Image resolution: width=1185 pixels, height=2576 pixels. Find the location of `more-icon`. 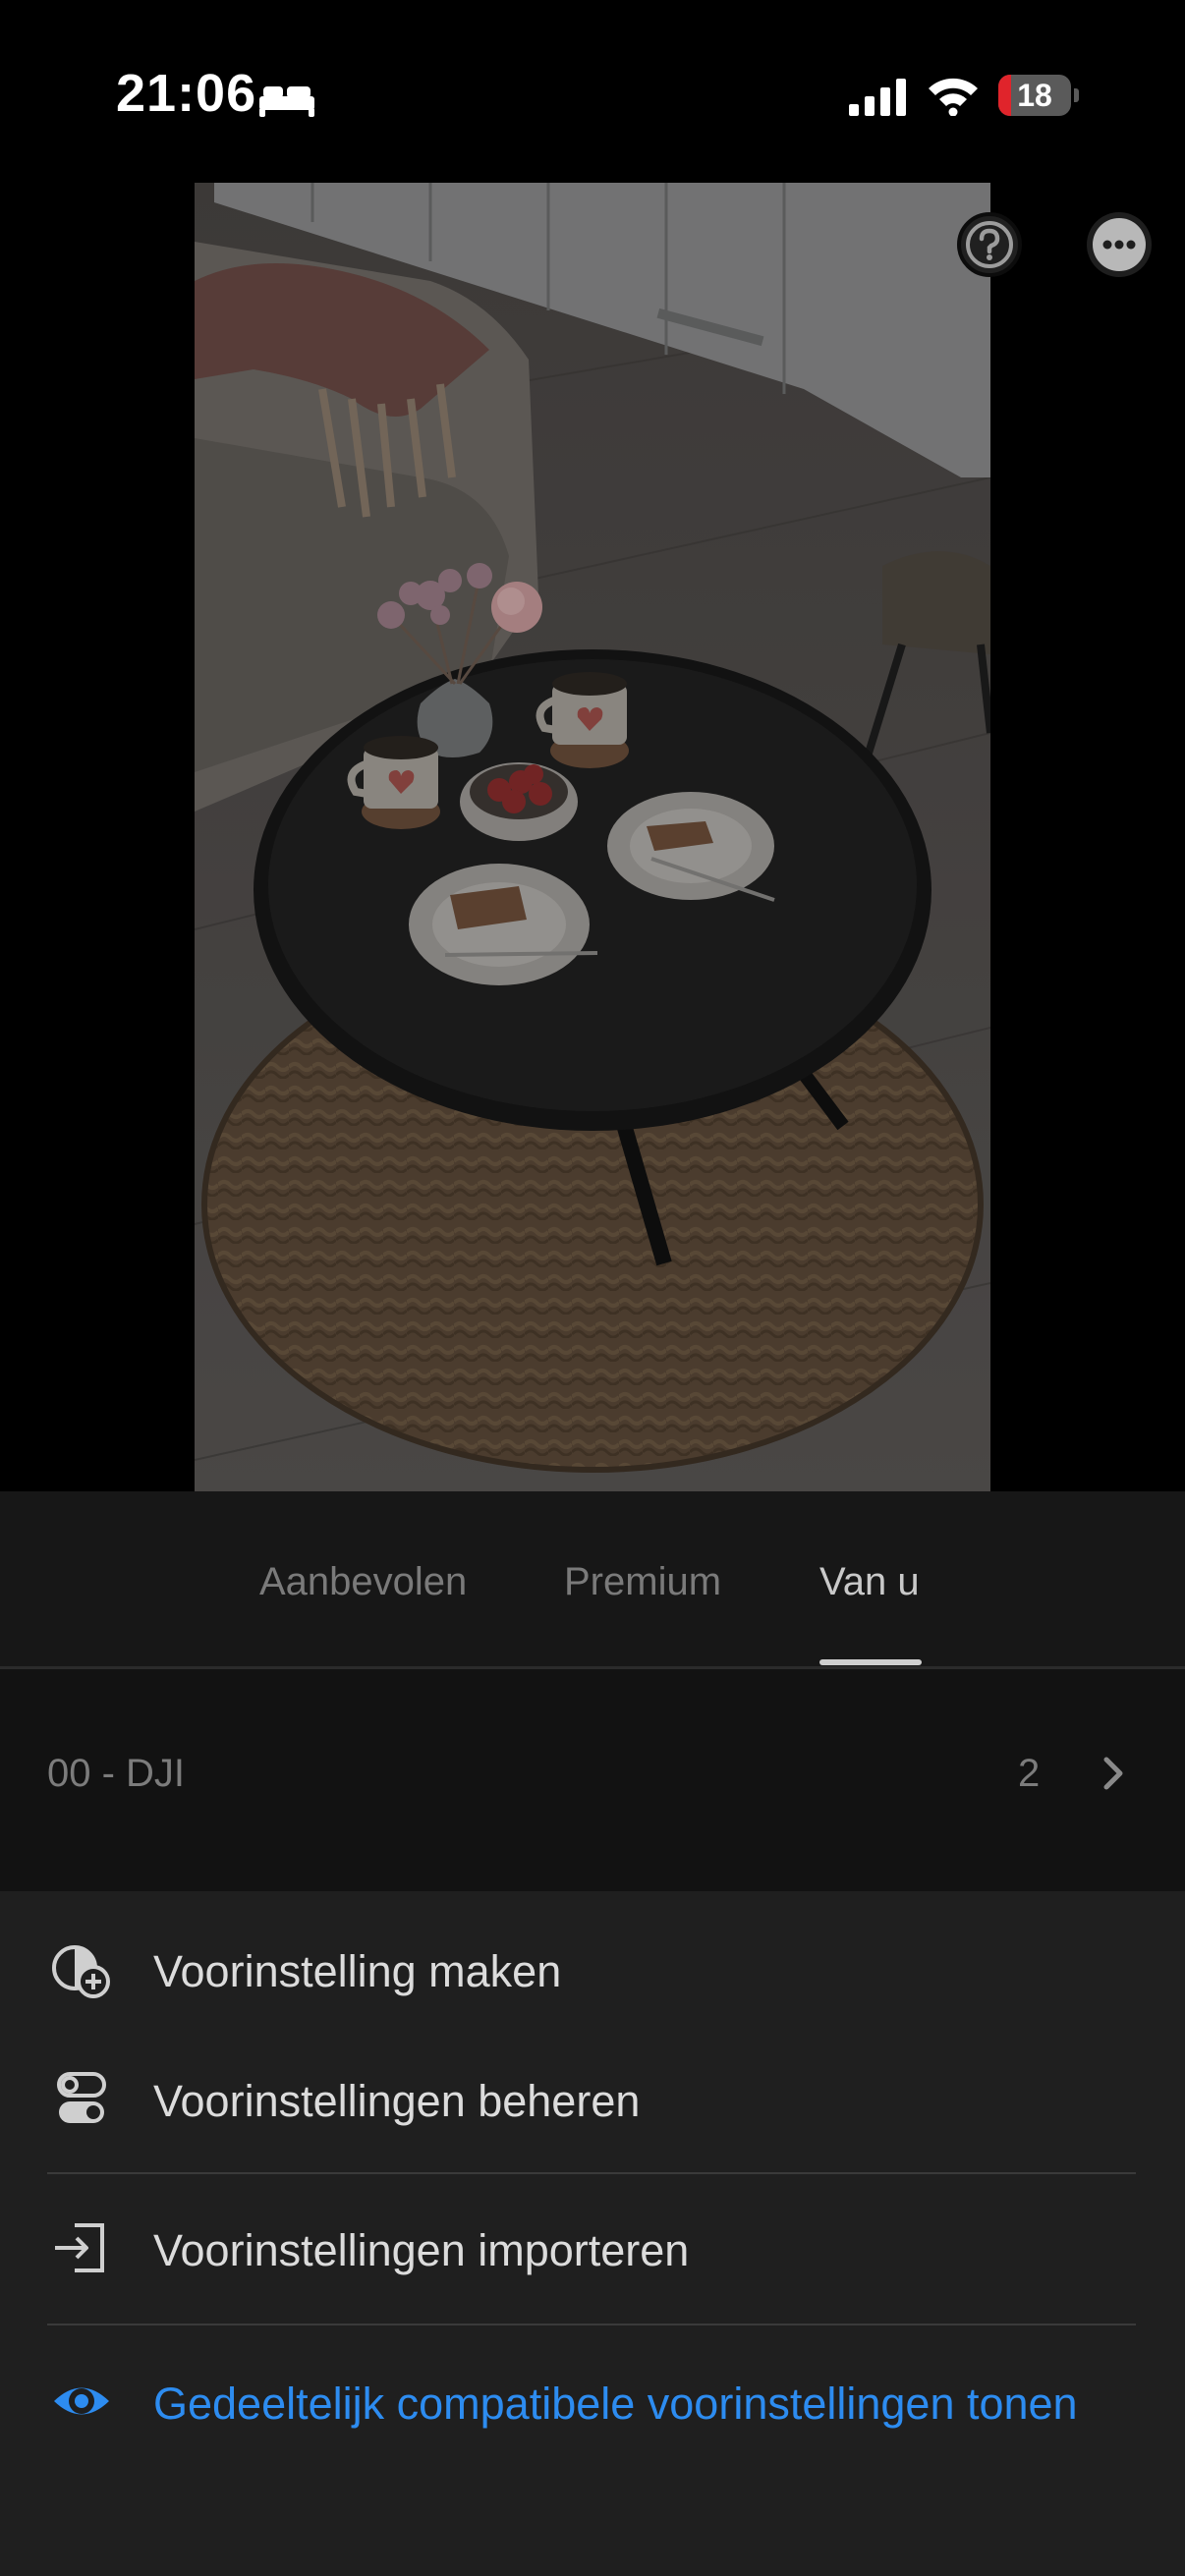

more-icon is located at coordinates (1119, 244).